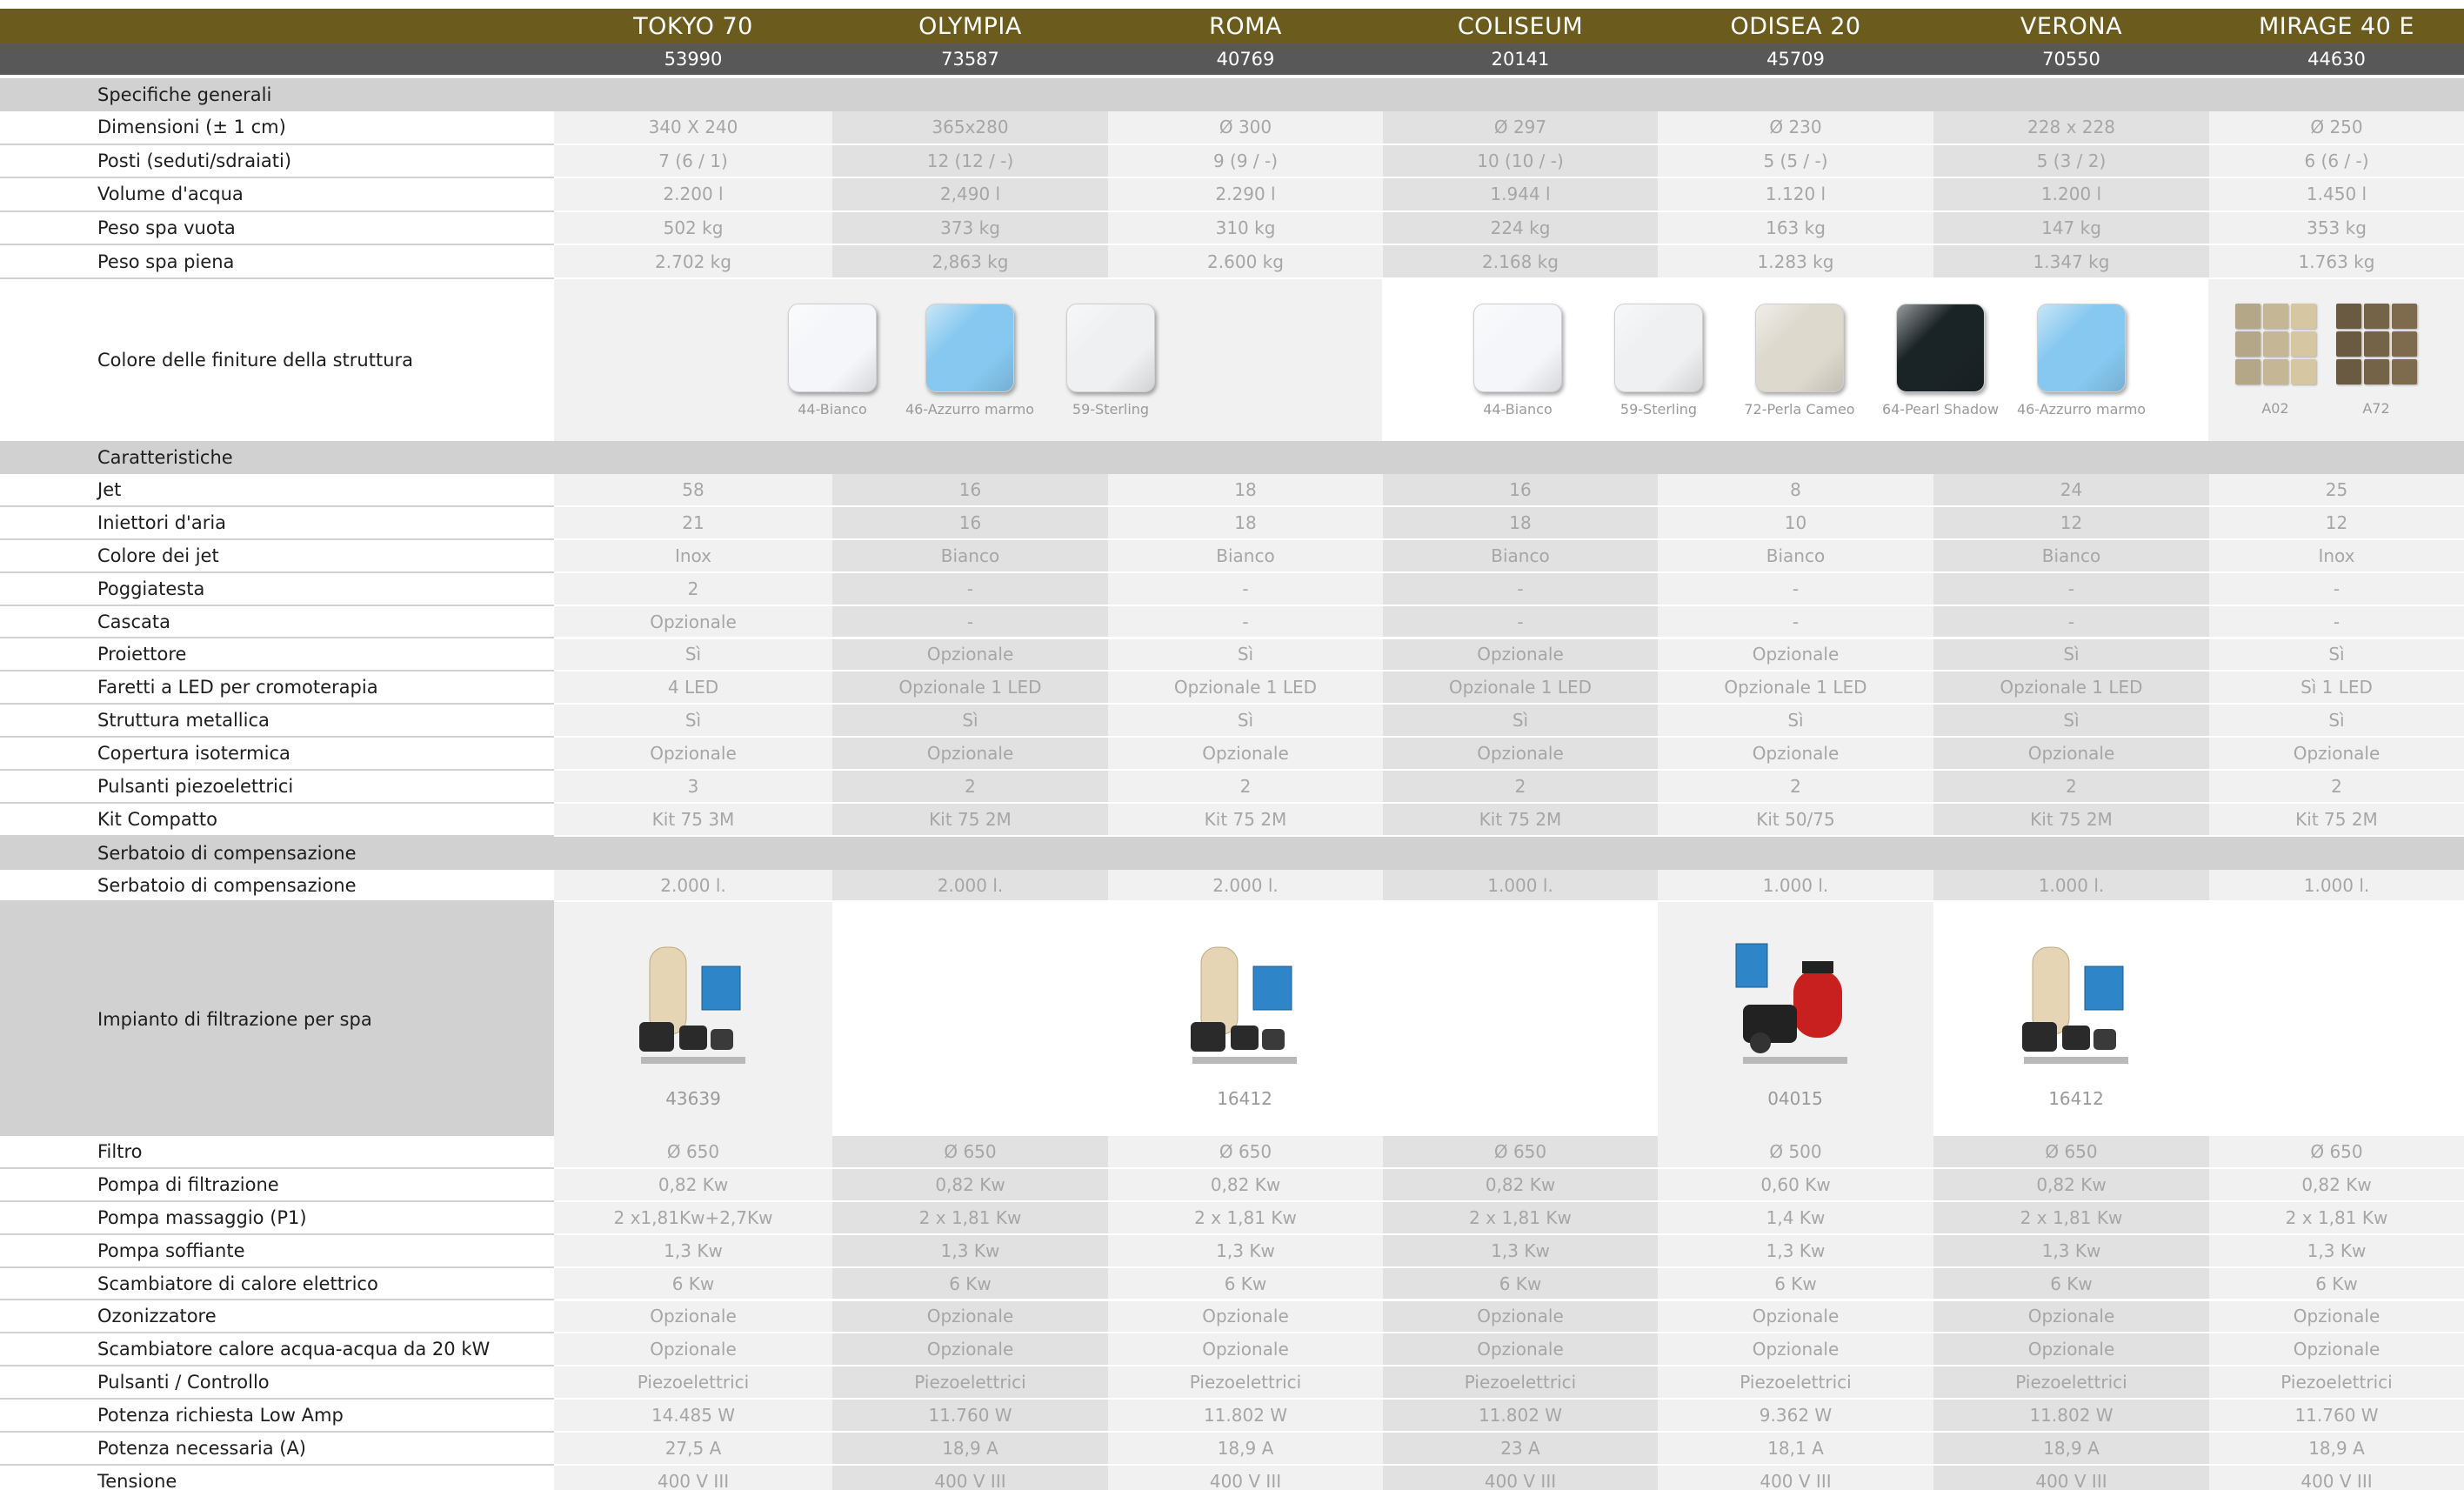 The image size is (2464, 1490). Describe the element at coordinates (1245, 1284) in the screenshot. I see `spec-value-roma: 6 Kw` at that location.